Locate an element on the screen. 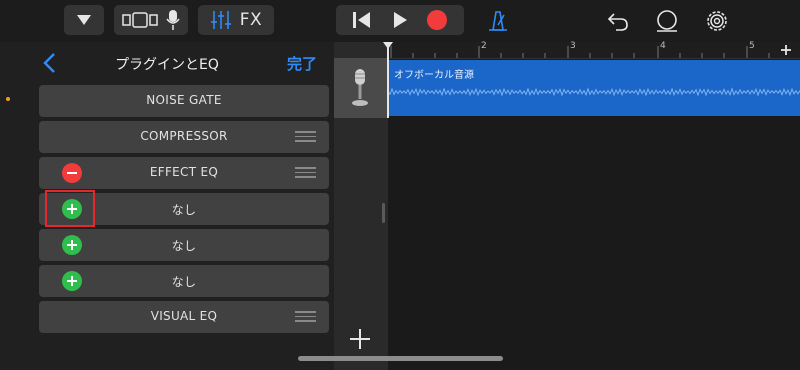 Image resolution: width=800 pixels, height=370 pixels. play-icon is located at coordinates (400, 20).